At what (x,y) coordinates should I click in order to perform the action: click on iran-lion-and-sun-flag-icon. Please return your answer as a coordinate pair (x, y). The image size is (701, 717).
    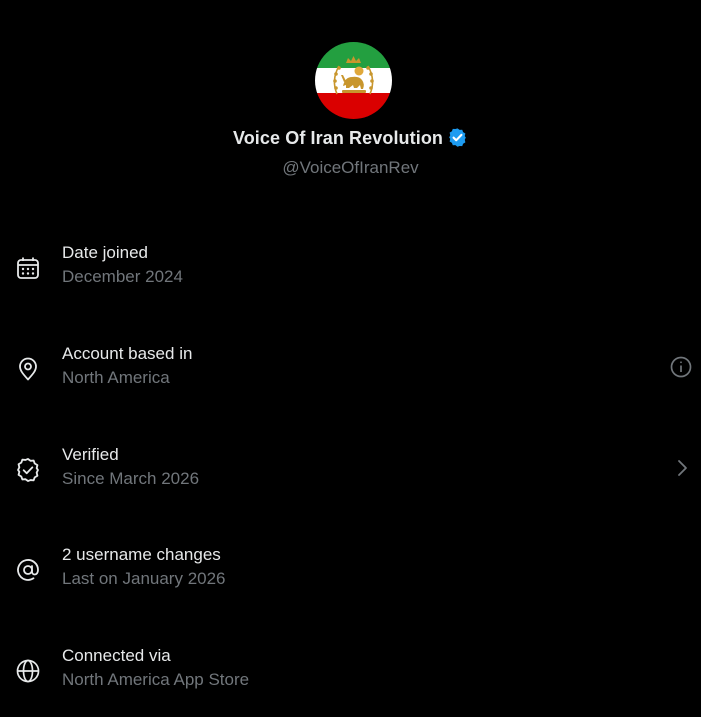
    Looking at the image, I should click on (353, 80).